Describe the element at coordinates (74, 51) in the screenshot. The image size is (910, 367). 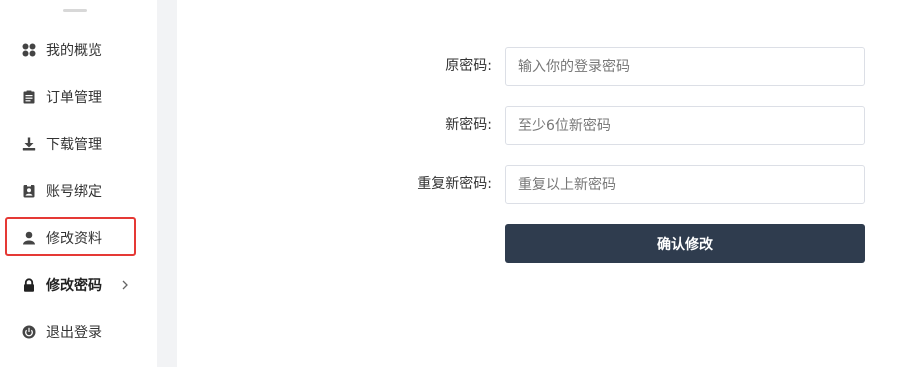
I see `sidebar-item-label: 我的概览` at that location.